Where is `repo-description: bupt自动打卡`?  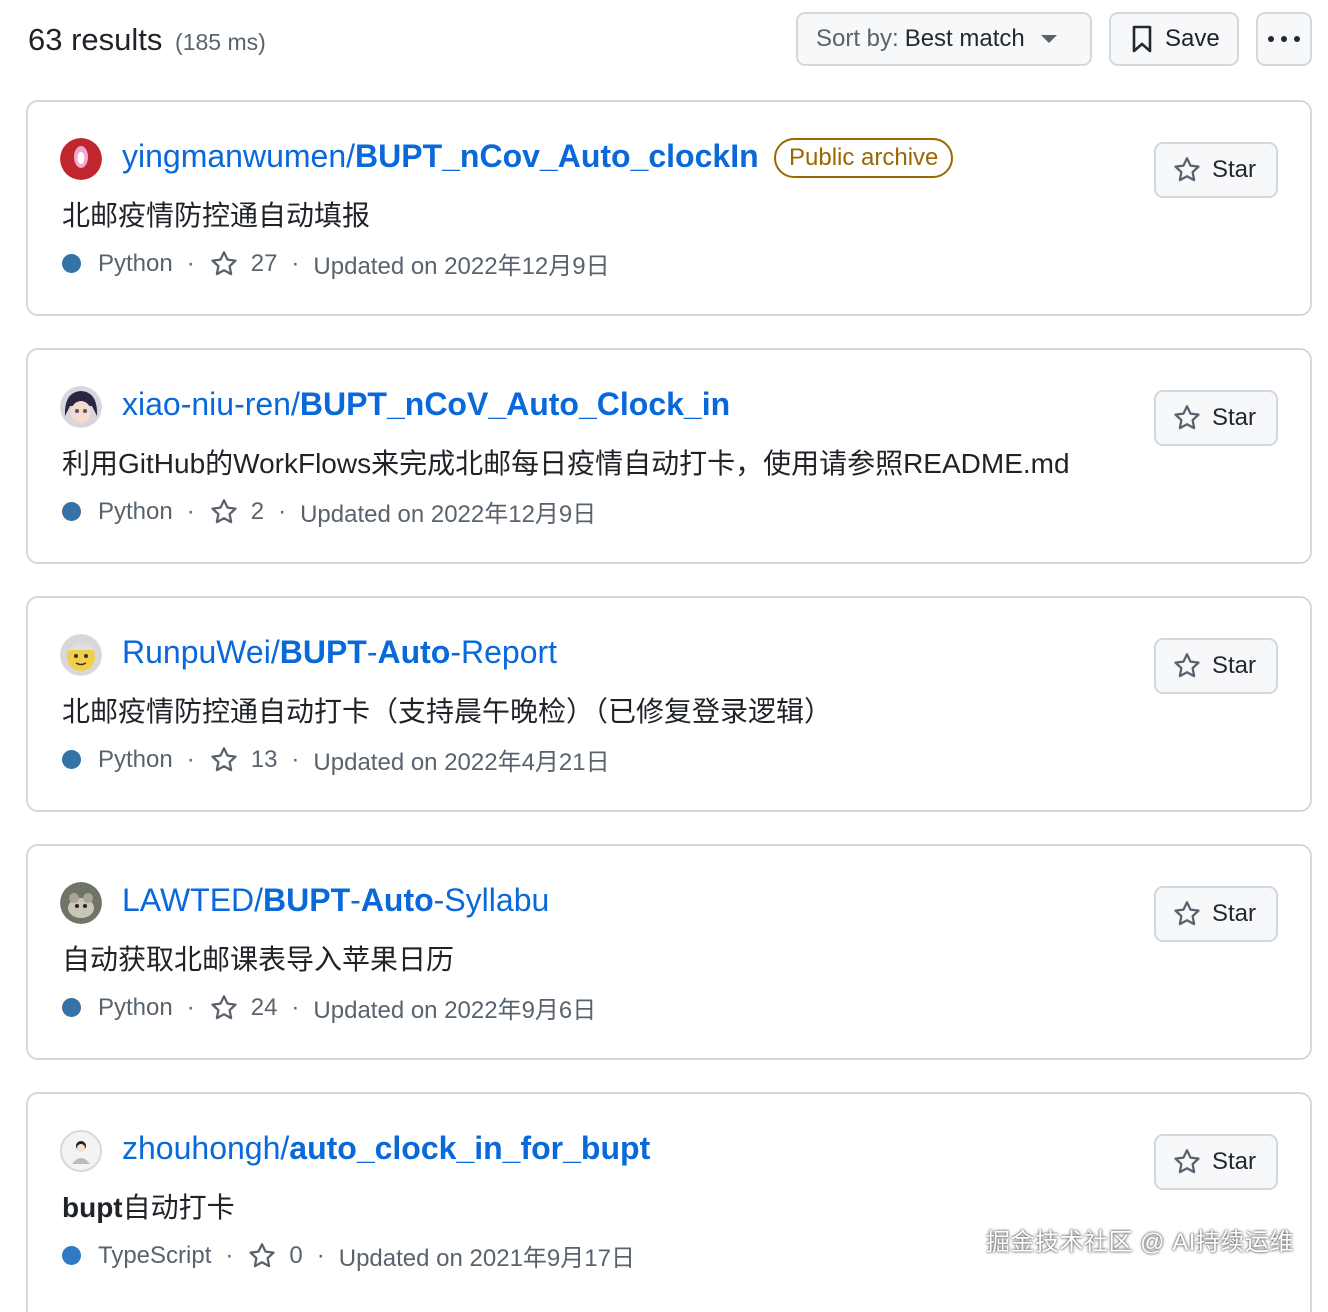 repo-description: bupt自动打卡 is located at coordinates (148, 1206).